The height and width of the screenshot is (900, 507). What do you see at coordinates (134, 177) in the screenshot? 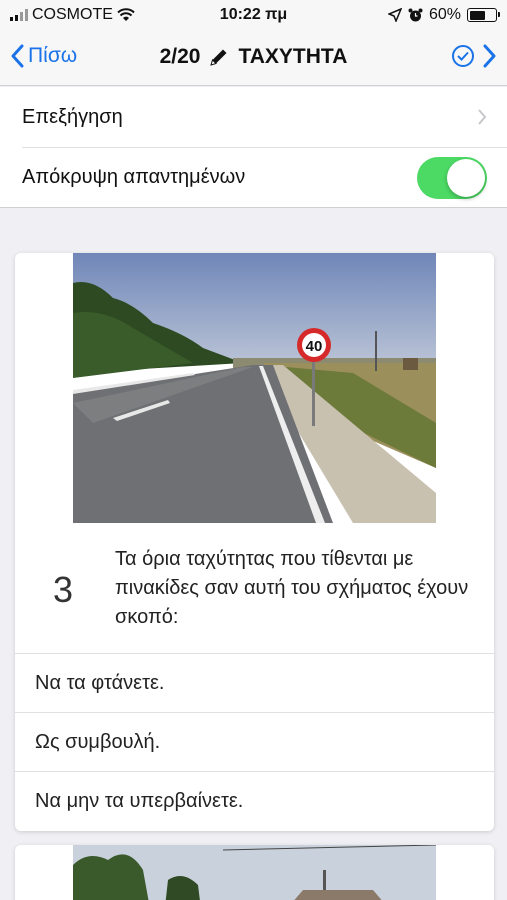
I see `hide-answered-label: Απόκρυψη απαντημένων` at bounding box center [134, 177].